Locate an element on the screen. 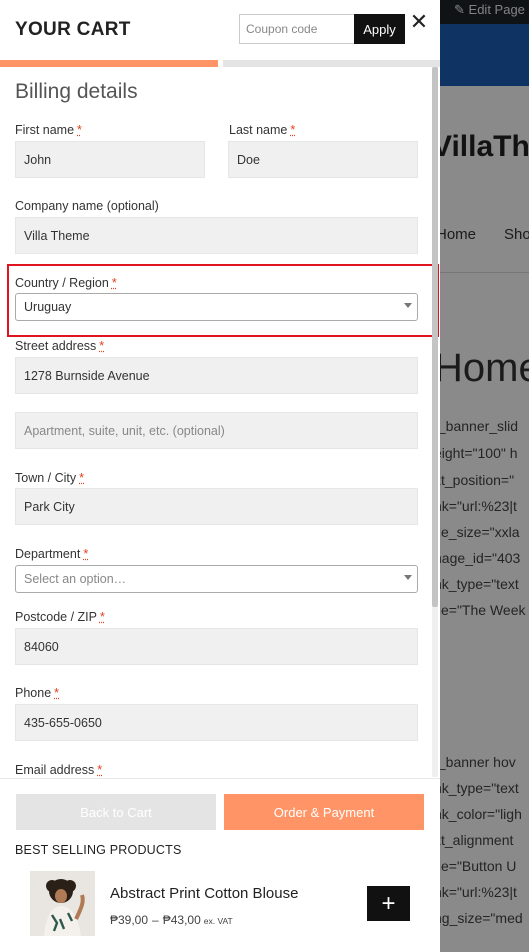 The height and width of the screenshot is (952, 529). scrollbar-thumb is located at coordinates (435, 337).